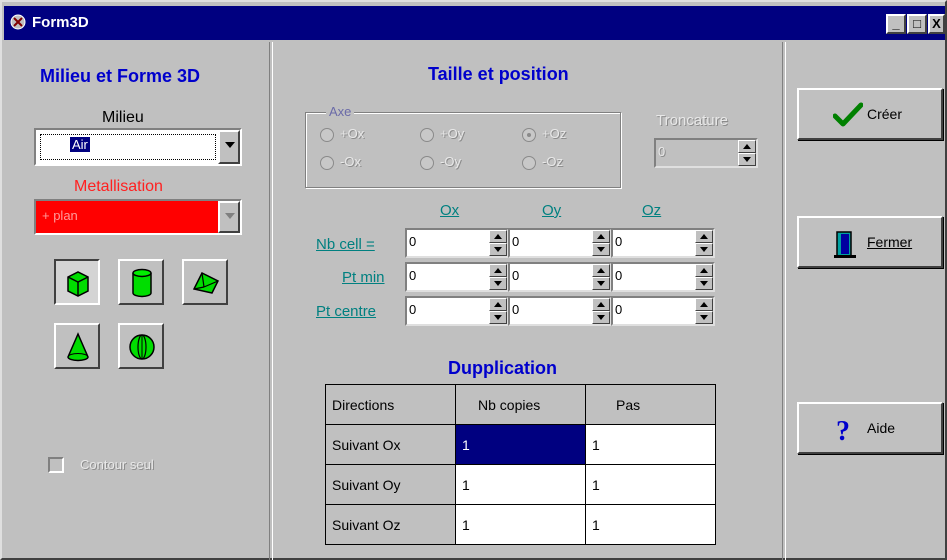 The width and height of the screenshot is (947, 560). Describe the element at coordinates (917, 24) in the screenshot. I see `maximize-button: □` at that location.